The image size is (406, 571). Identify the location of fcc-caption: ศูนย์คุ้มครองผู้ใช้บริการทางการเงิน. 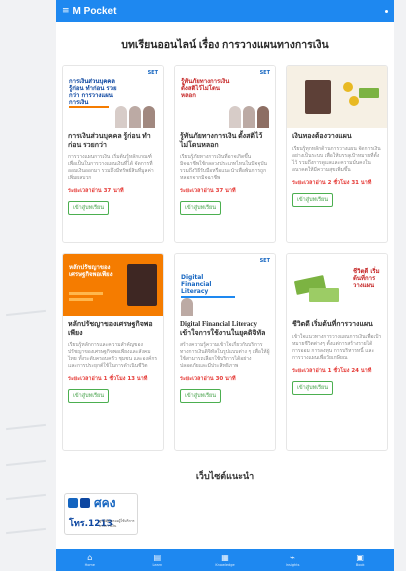
(117, 523).